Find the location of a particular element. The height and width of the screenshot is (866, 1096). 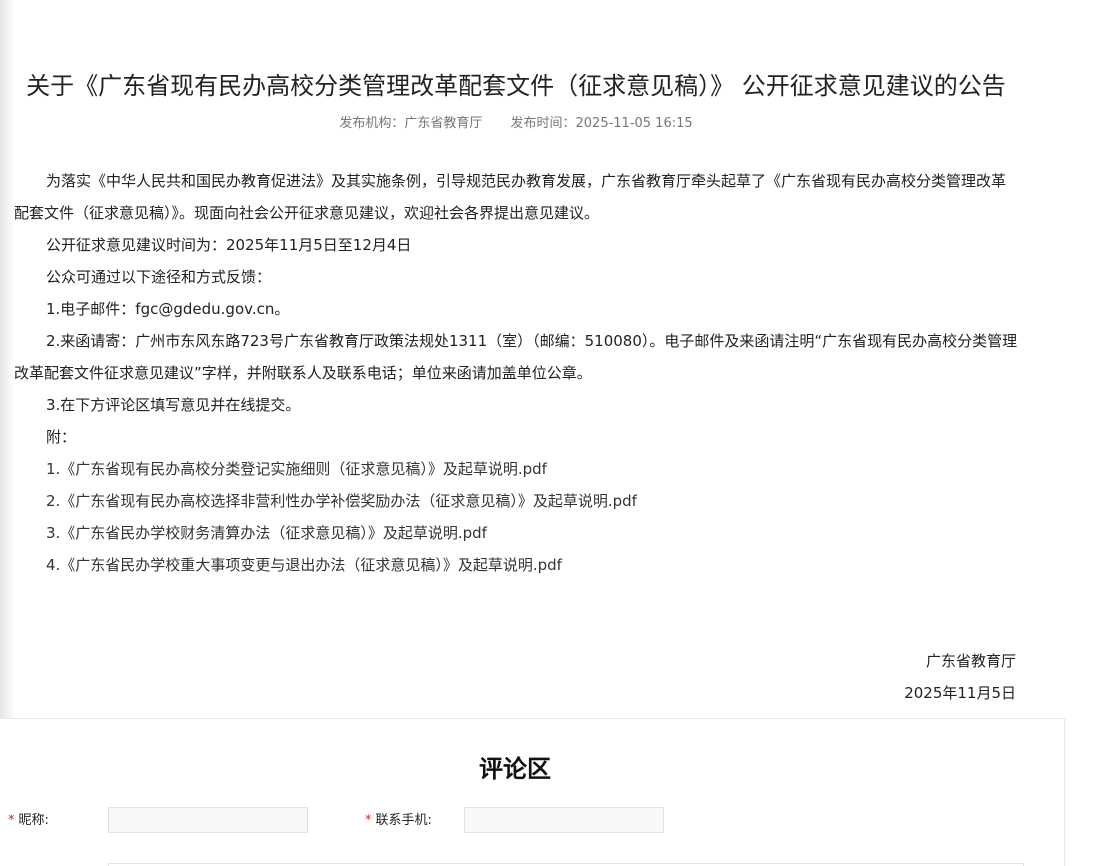

paragraph-period: 公开征求意见建议时间为：2025年11月5日至12月4日 is located at coordinates (229, 245).